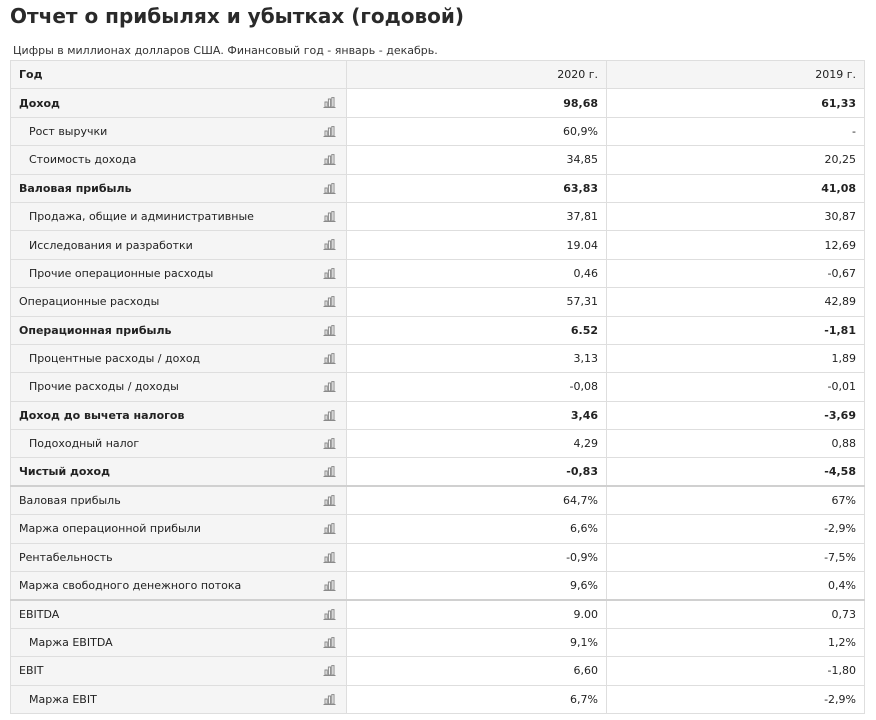 The width and height of the screenshot is (876, 720). Describe the element at coordinates (39, 614) in the screenshot. I see `row-label: EBITDA` at that location.